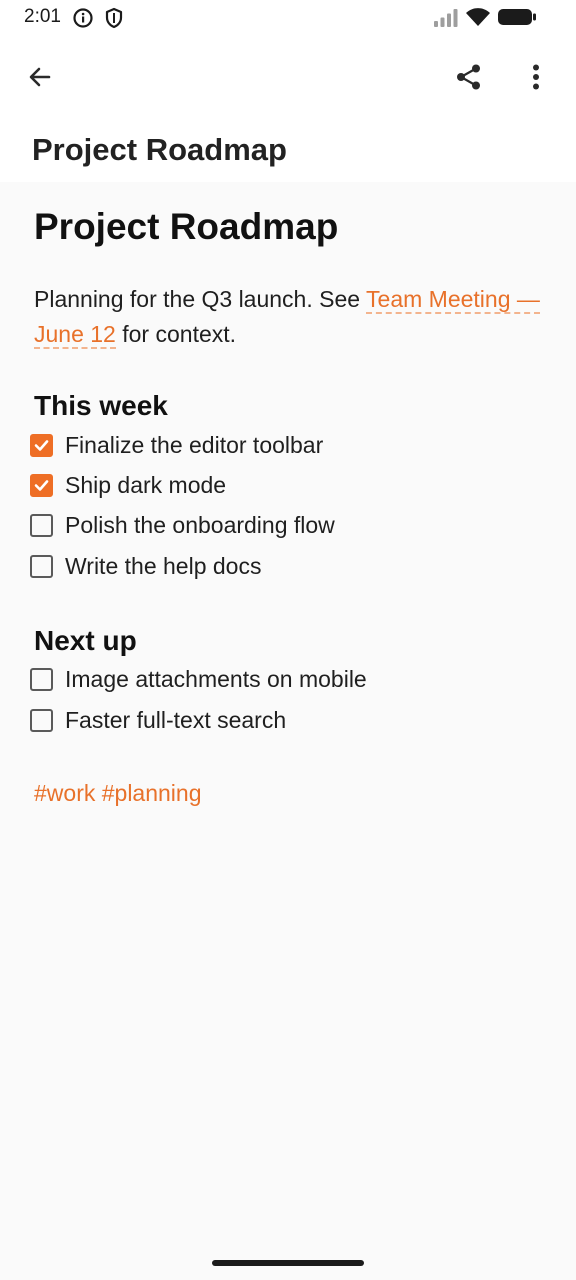 The height and width of the screenshot is (1280, 576). I want to click on task-item: Finalize the editor toolbar, so click(176, 445).